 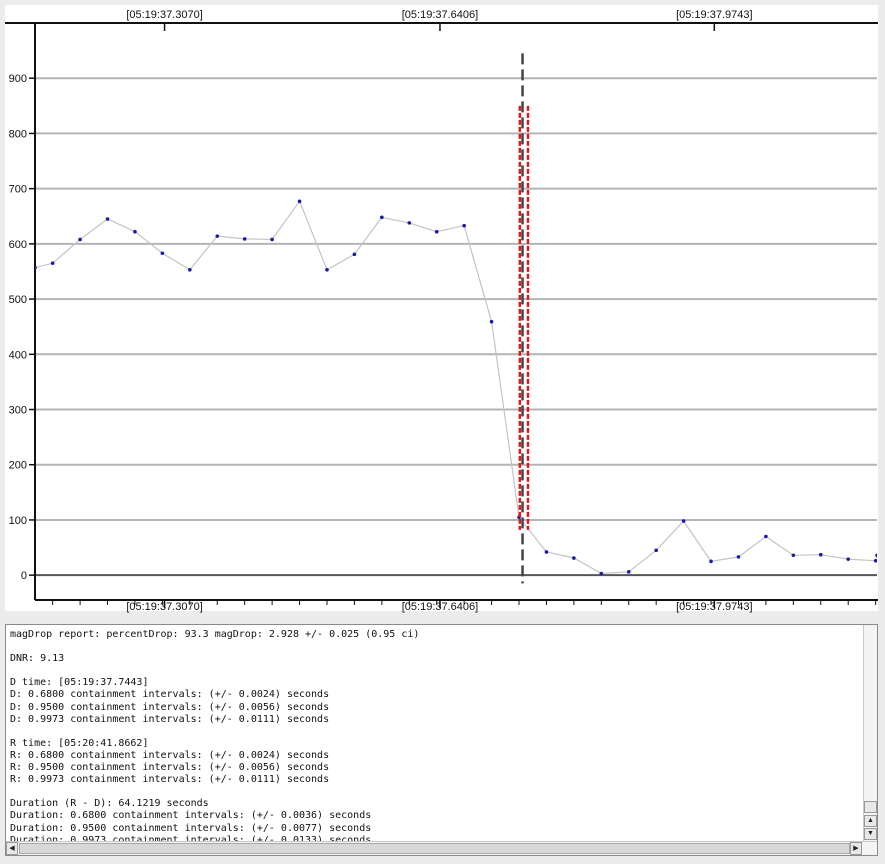 I want to click on report-line: DNR: 9.13, so click(x=37, y=659).